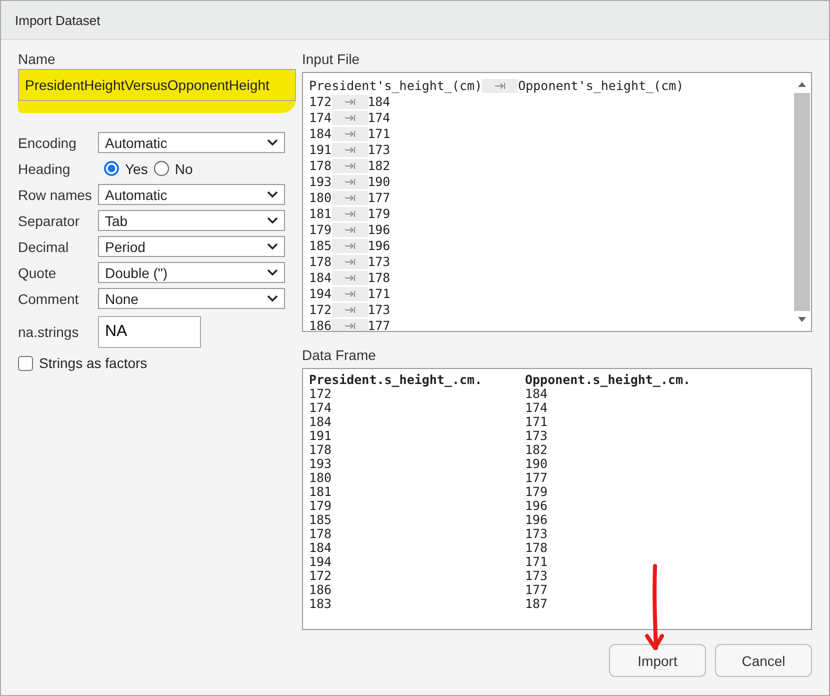 The height and width of the screenshot is (696, 830). I want to click on section-title: Data Frame, so click(339, 355).